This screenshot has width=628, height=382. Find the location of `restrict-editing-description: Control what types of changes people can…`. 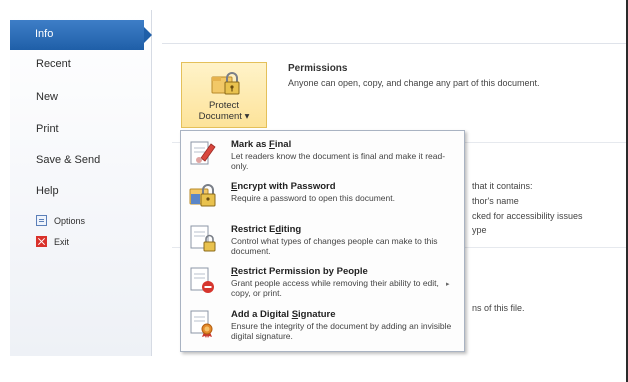

restrict-editing-description: Control what types of changes people can… is located at coordinates (334, 246).